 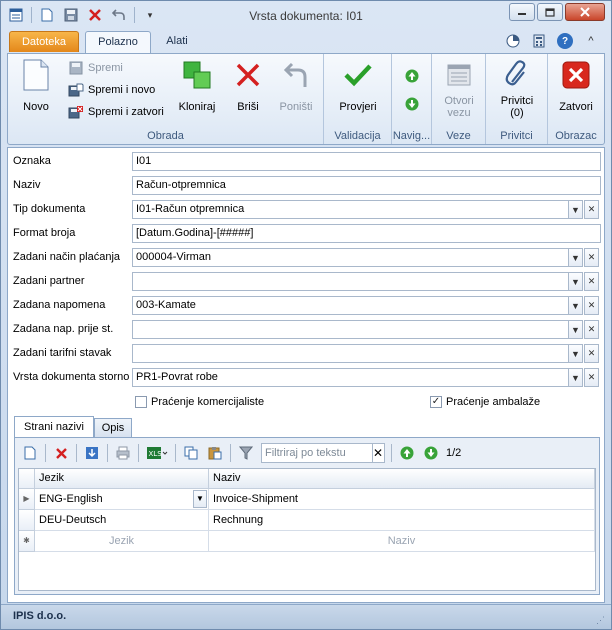 I want to click on jezik-dropdown-icon: ▼, so click(x=200, y=499).